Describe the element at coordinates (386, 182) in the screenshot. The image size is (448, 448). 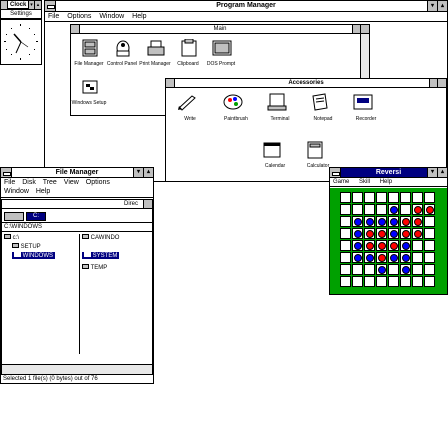
I see `reversi-menu-help: Help` at that location.